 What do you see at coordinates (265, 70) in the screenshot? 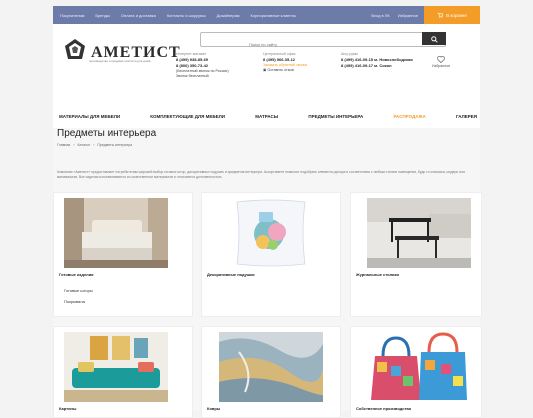
I see `comment-icon: ▣` at bounding box center [265, 70].